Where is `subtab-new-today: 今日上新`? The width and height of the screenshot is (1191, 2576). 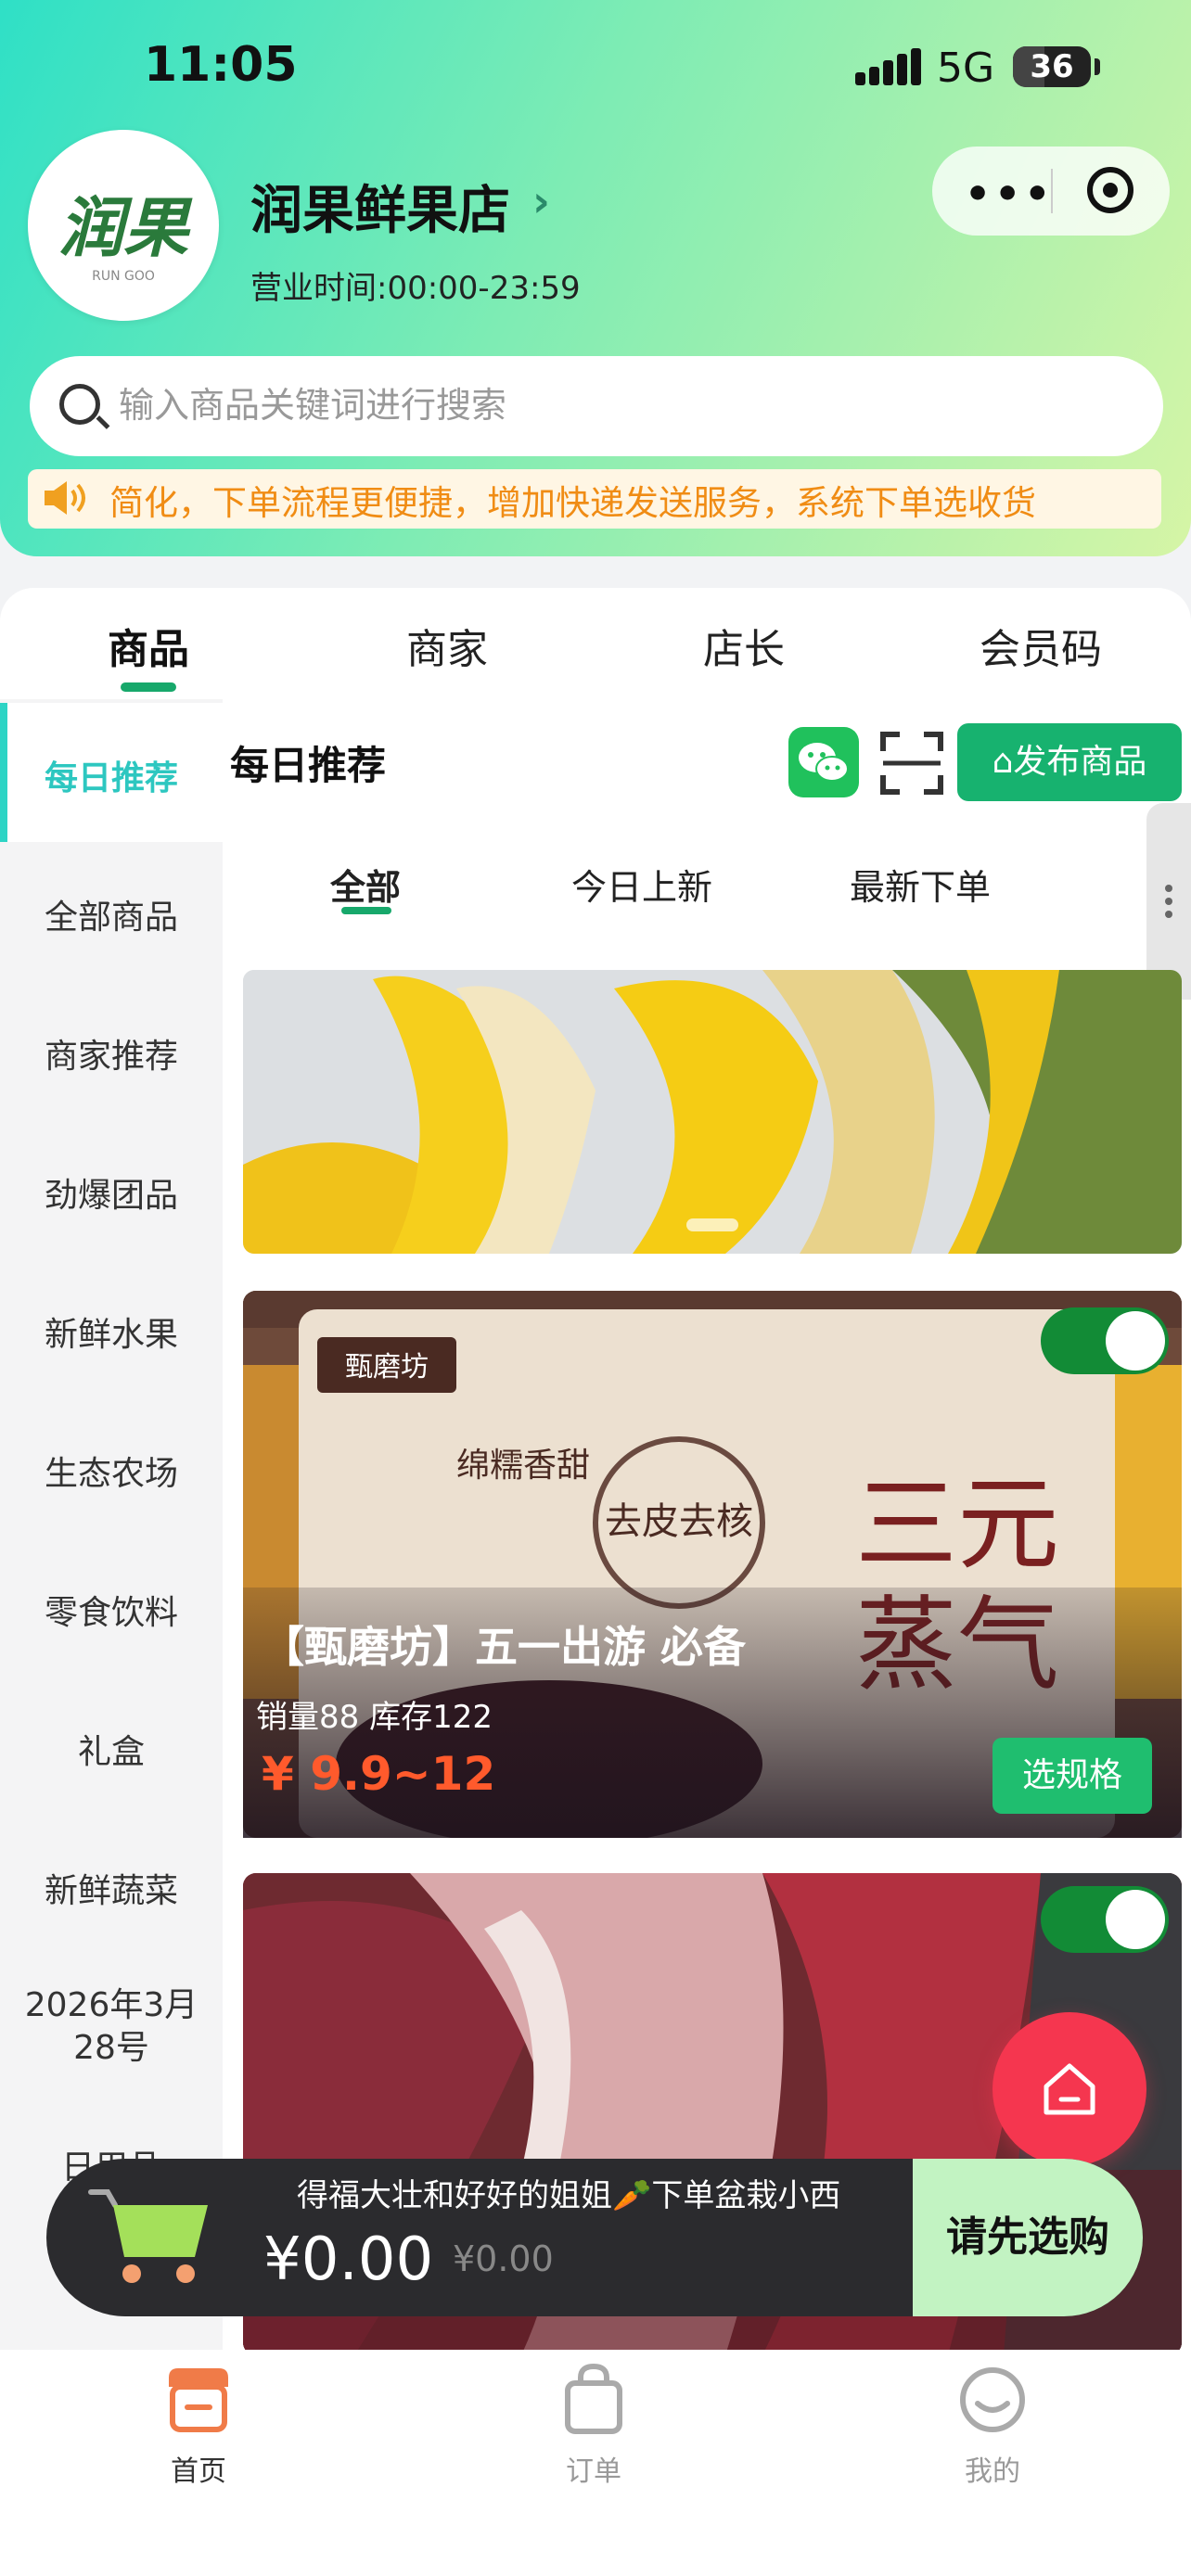
subtab-new-today: 今日上新 is located at coordinates (641, 884).